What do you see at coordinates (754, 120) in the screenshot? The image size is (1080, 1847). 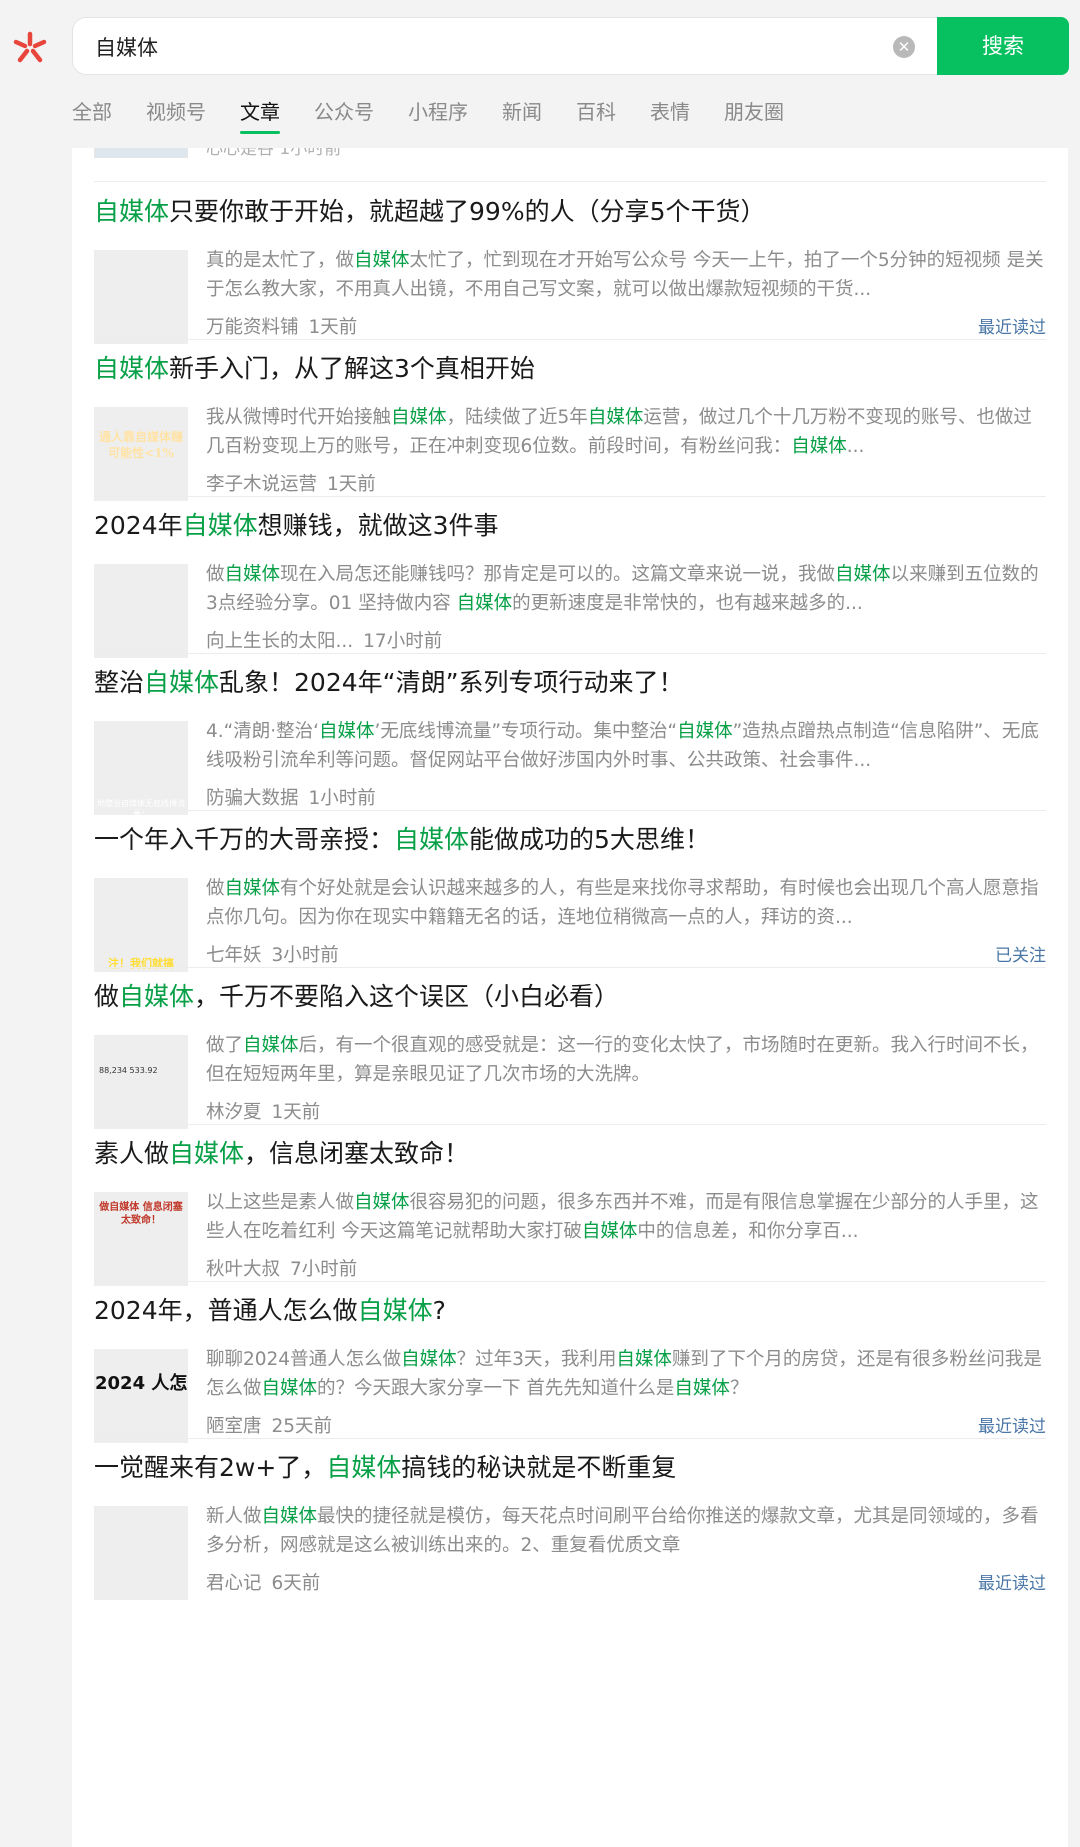 I see `tab-8: 朋友圈` at bounding box center [754, 120].